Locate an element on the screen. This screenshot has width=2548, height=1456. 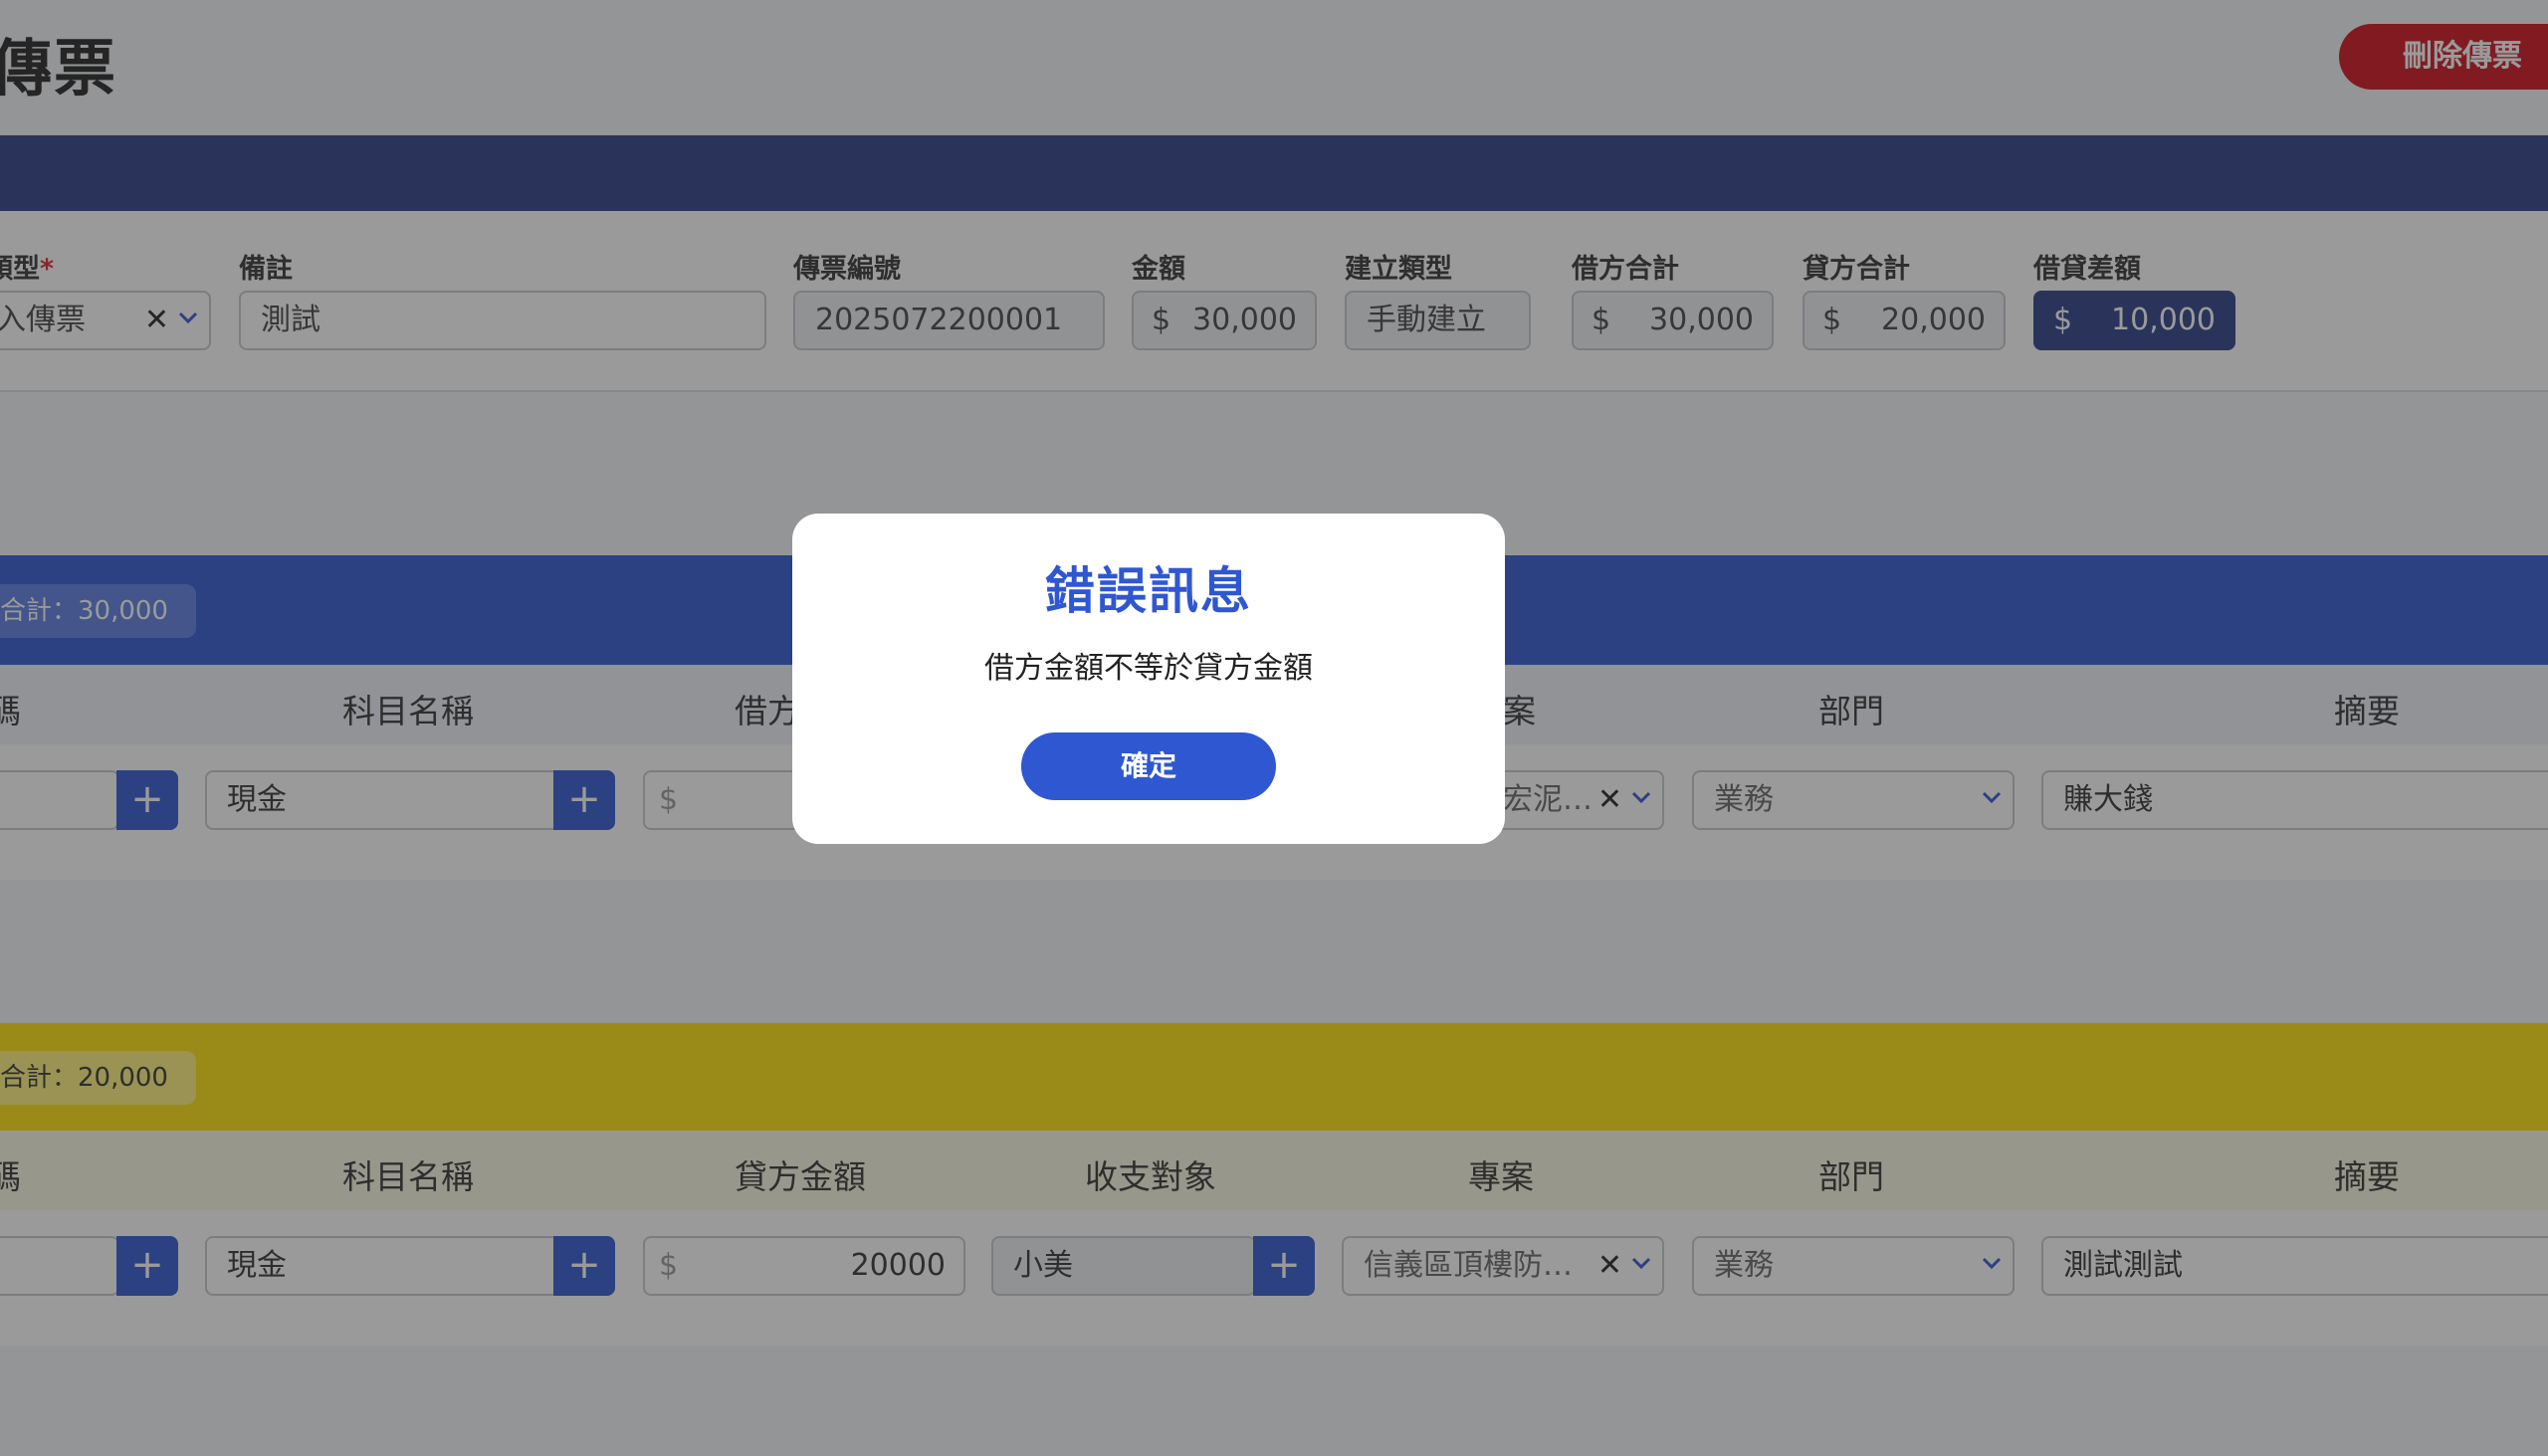
dialog-message: 借方金額不等於貸方金額 is located at coordinates (1148, 668).